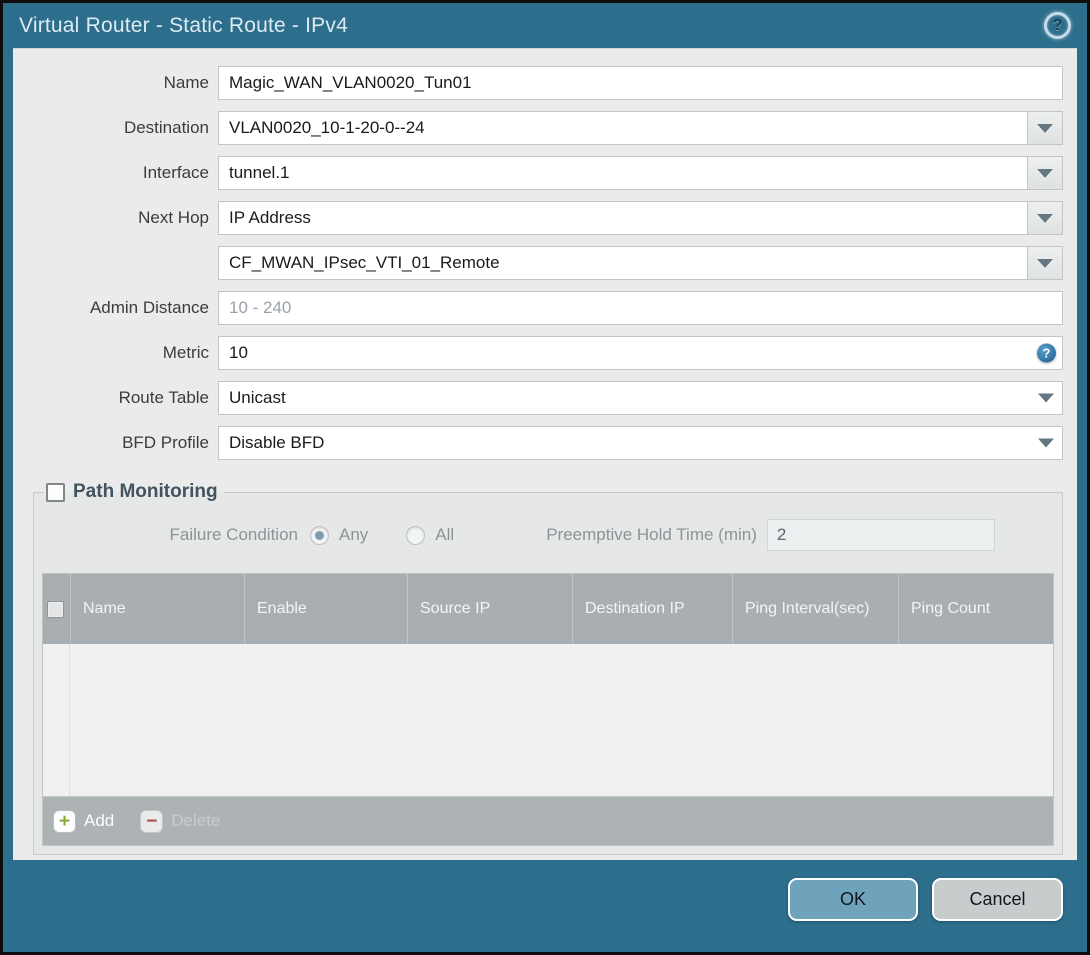 This screenshot has height=955, width=1090. I want to click on dialog-titlebar: Virtual Router - Static Route - IPv4 ?, so click(545, 25).